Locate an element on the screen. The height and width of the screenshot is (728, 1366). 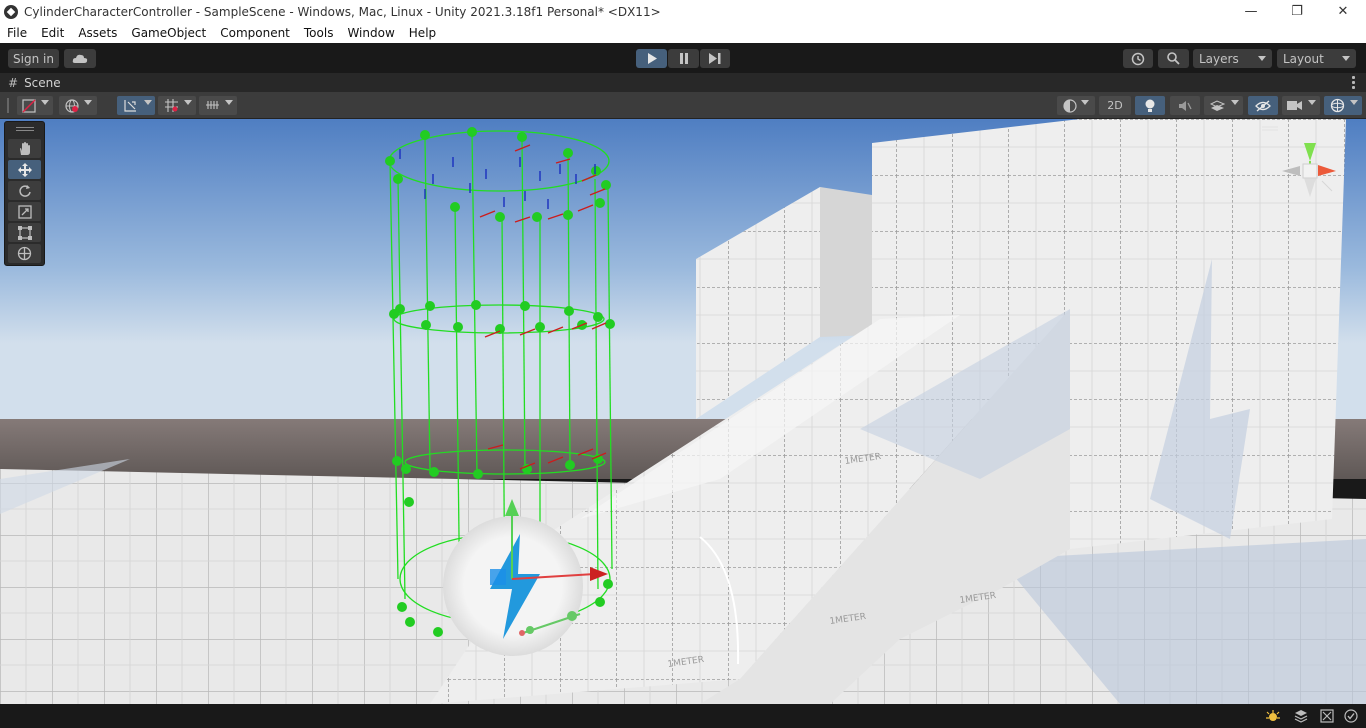
tab-menu-icon is located at coordinates (1354, 82).